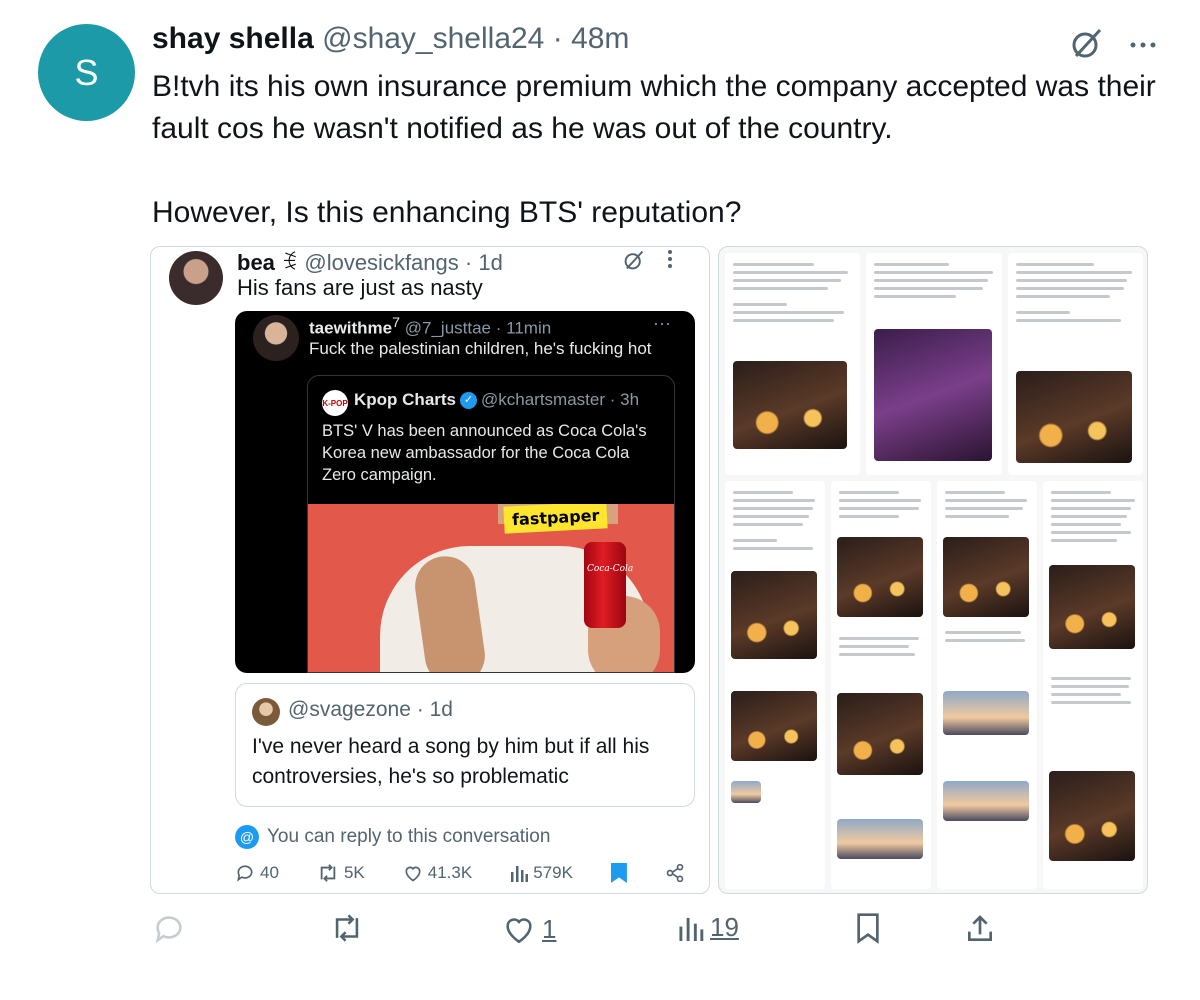 This screenshot has width=1200, height=1000. I want to click on tweet-top-actions, so click(1113, 45).